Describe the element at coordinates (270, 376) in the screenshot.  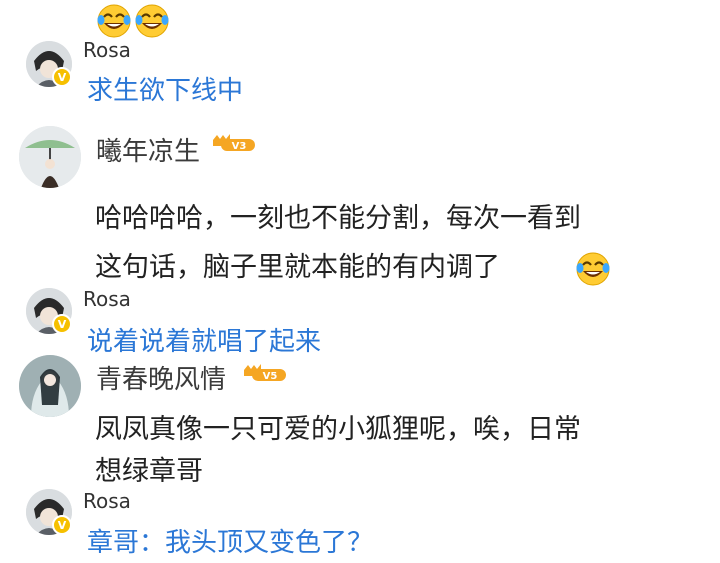
I see `level-text: V5` at that location.